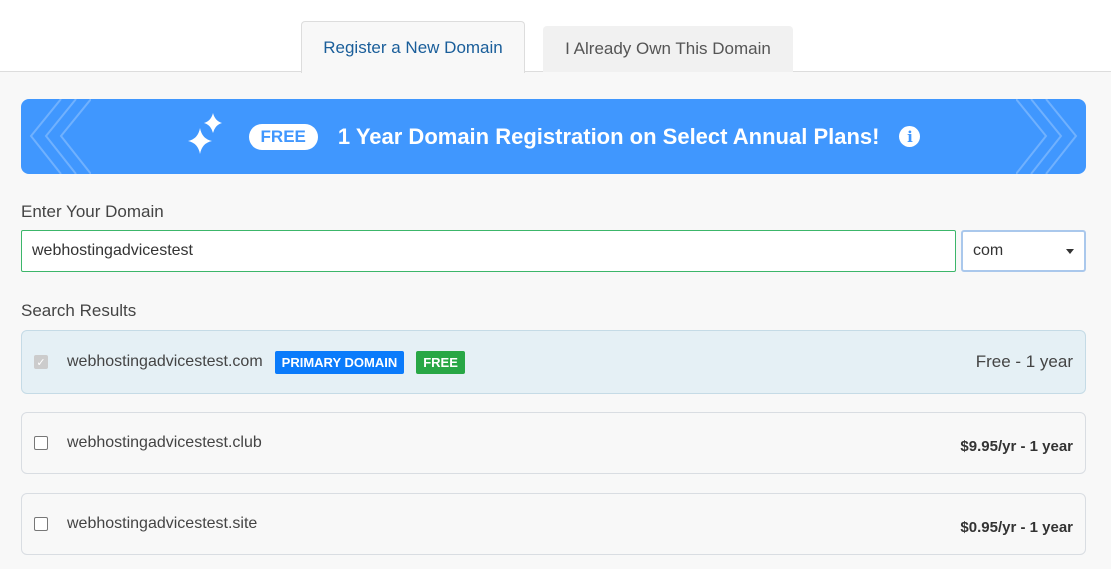  I want to click on result-checkbox: ✓, so click(41, 362).